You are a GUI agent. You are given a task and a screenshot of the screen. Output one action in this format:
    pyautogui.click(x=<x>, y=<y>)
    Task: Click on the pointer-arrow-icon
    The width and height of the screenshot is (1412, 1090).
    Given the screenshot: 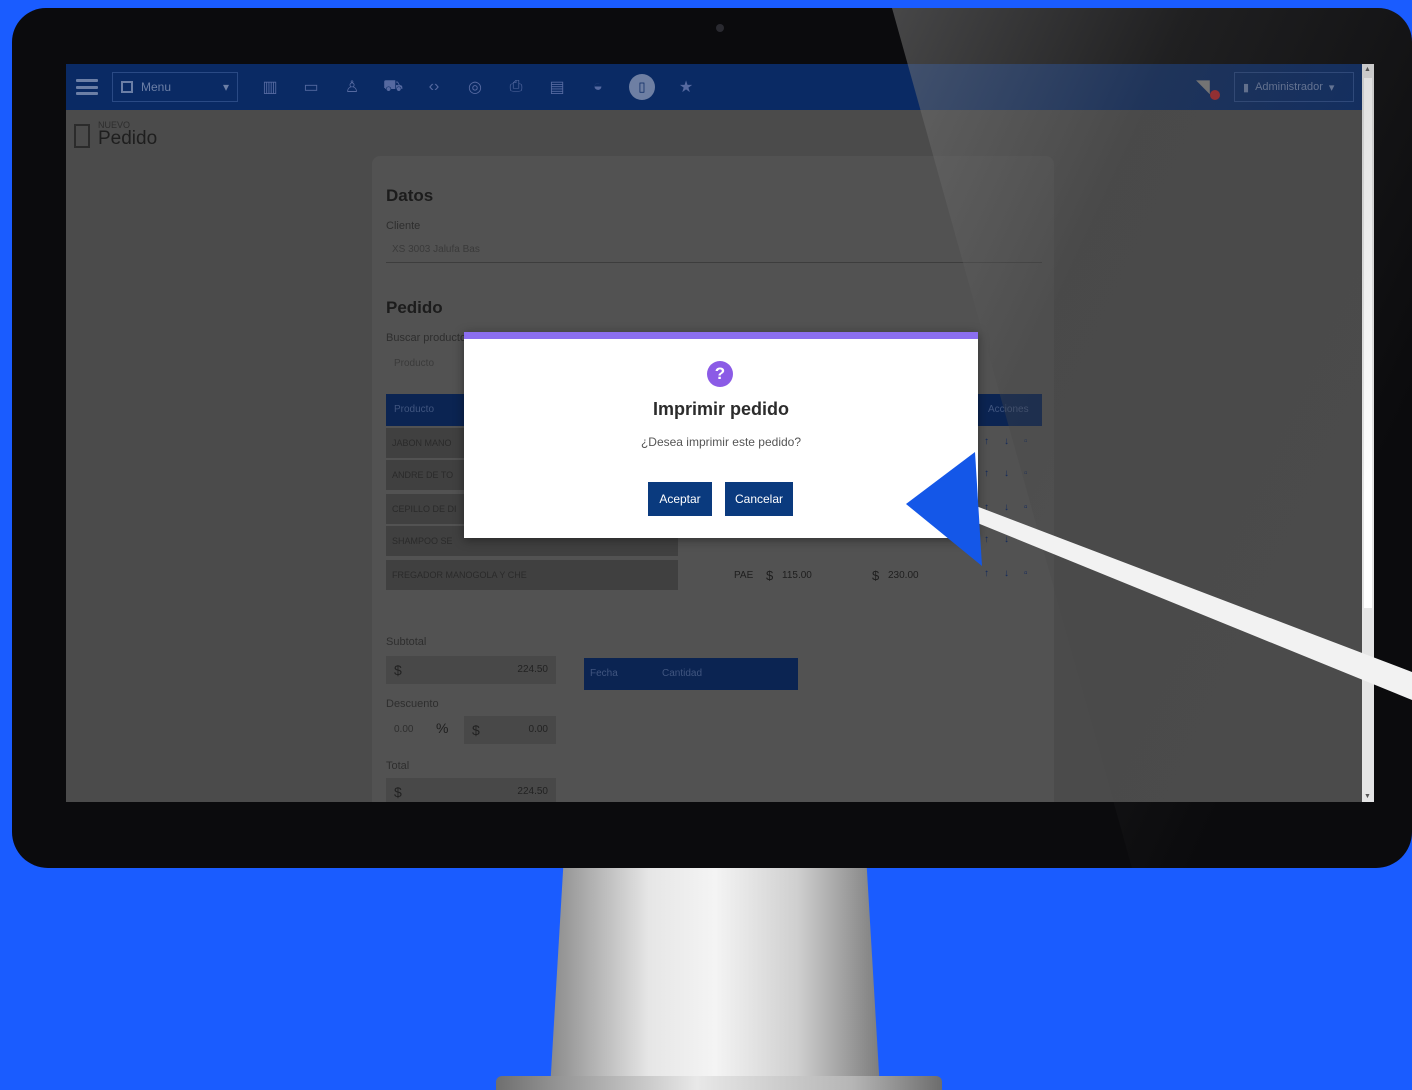 What is the action you would take?
    pyautogui.click(x=1159, y=576)
    